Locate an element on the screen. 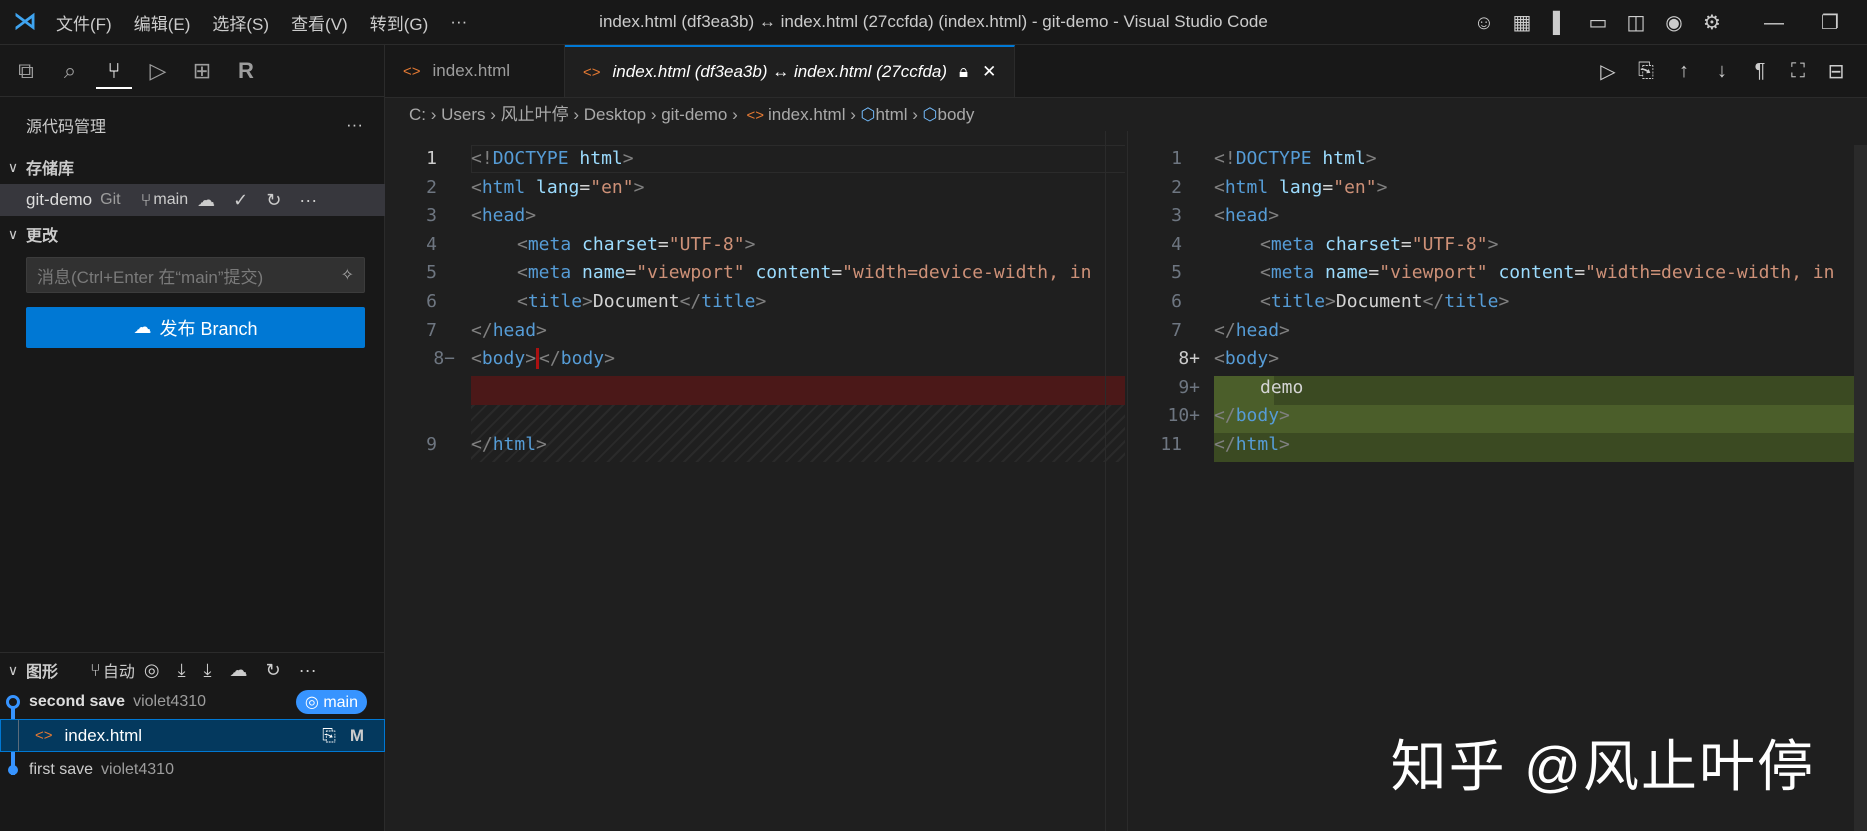 Image resolution: width=1867 pixels, height=831 pixels. commit-message-placeholder: 消息(Ctrl+Enter 在“main”提交) is located at coordinates (150, 277).